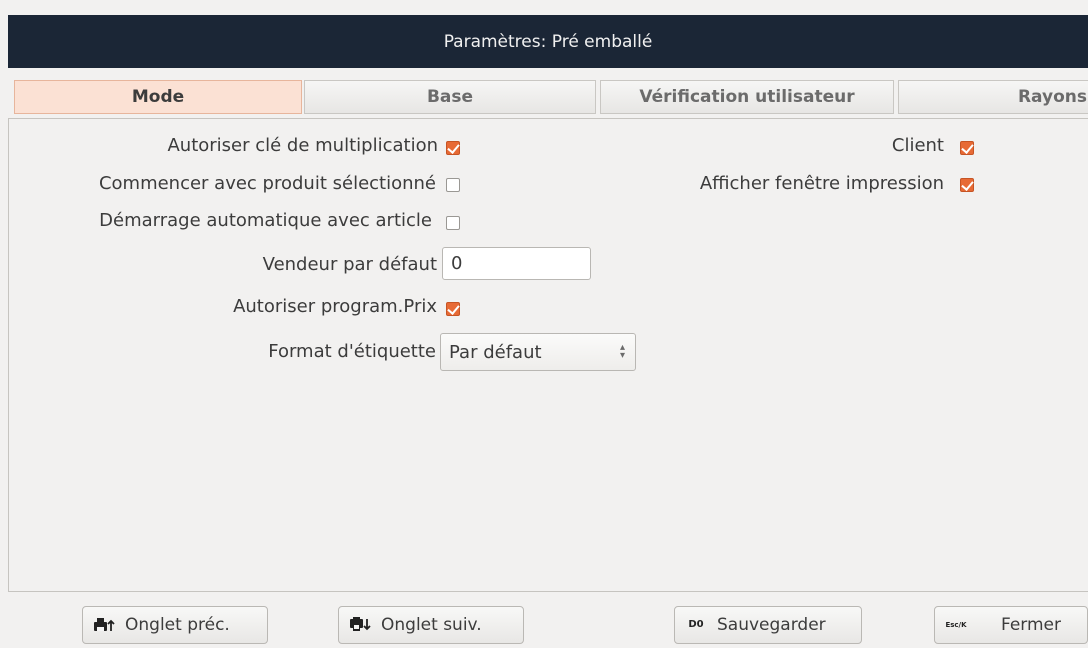  What do you see at coordinates (453, 223) in the screenshot?
I see `auto-start-article-checkbox` at bounding box center [453, 223].